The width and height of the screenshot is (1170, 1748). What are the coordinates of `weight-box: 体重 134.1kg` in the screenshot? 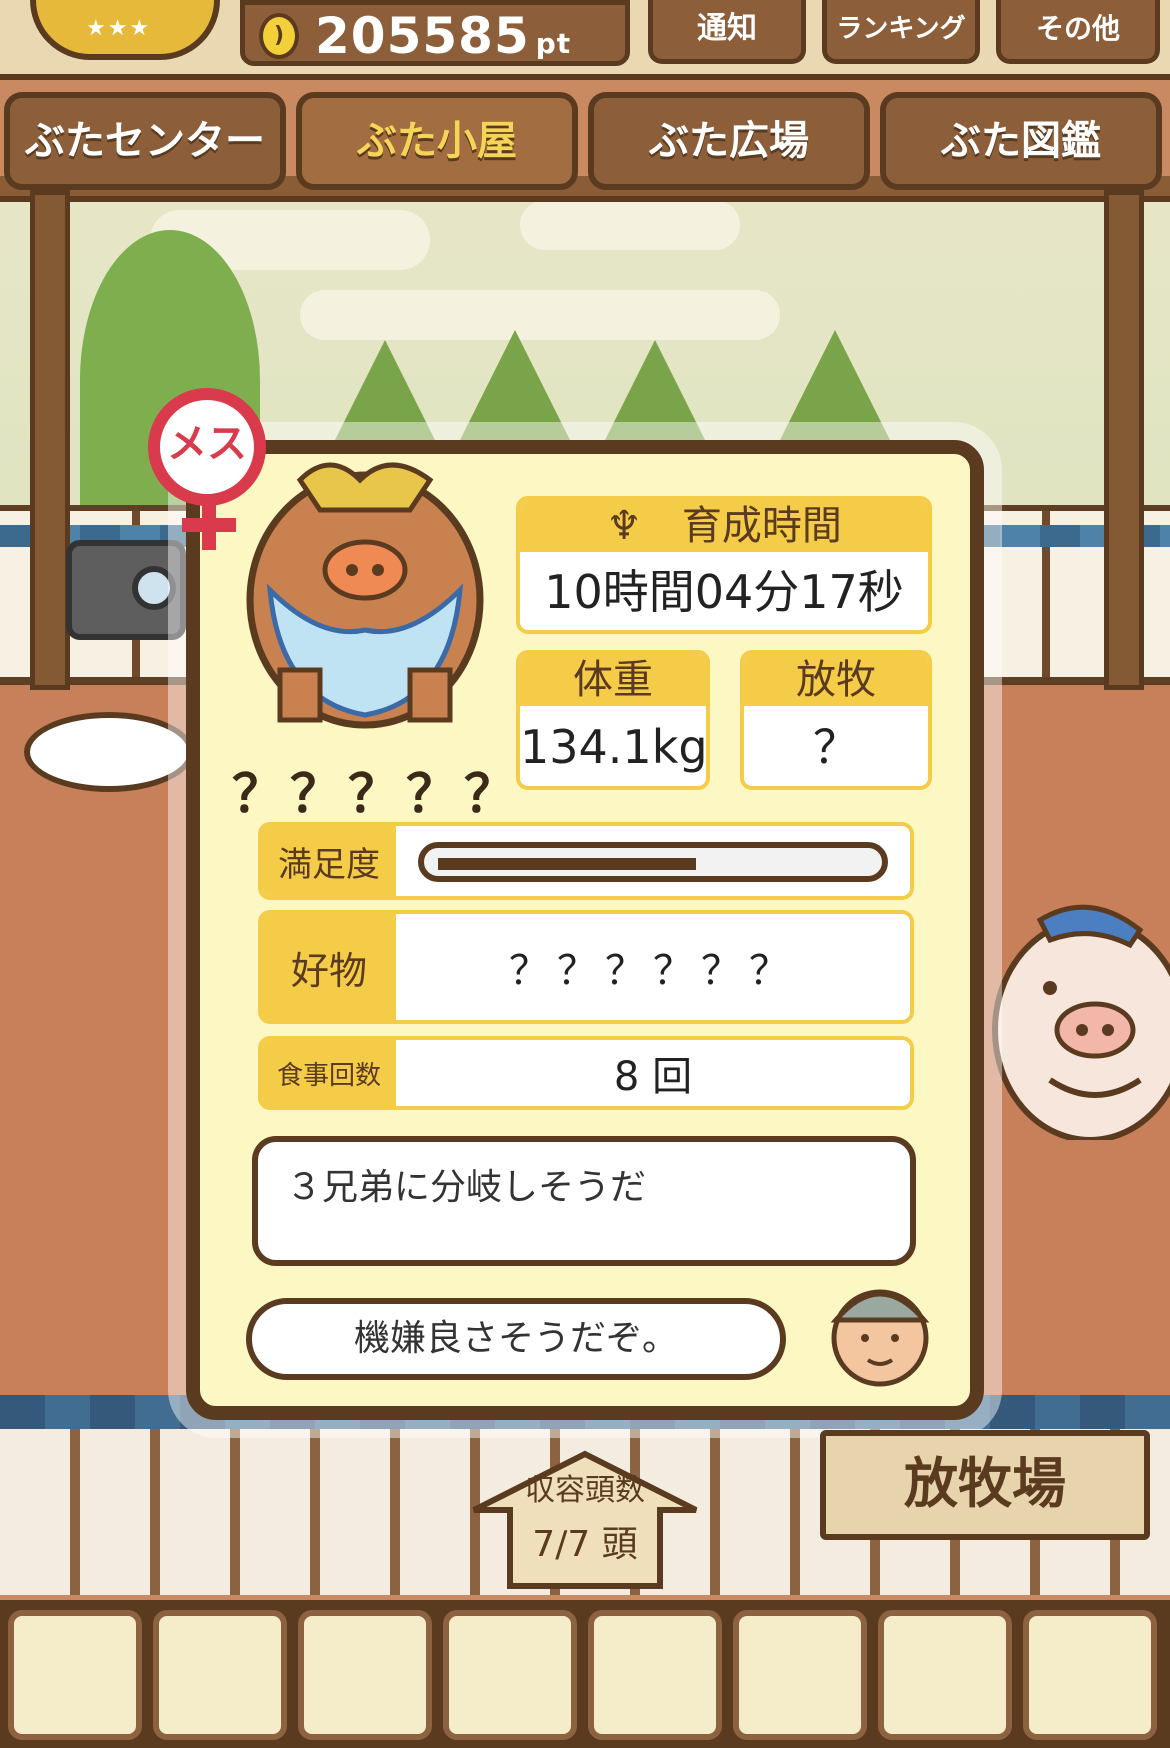 It's located at (613, 720).